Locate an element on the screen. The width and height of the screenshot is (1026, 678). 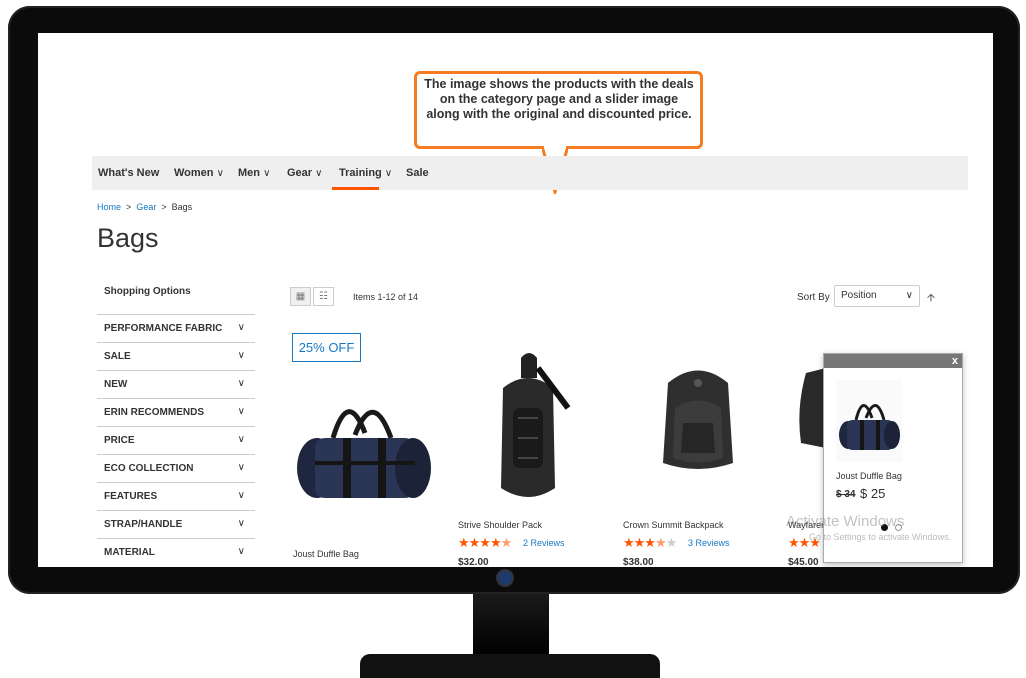
activation-watermark-title: Activate Windows is located at coordinates (845, 521).